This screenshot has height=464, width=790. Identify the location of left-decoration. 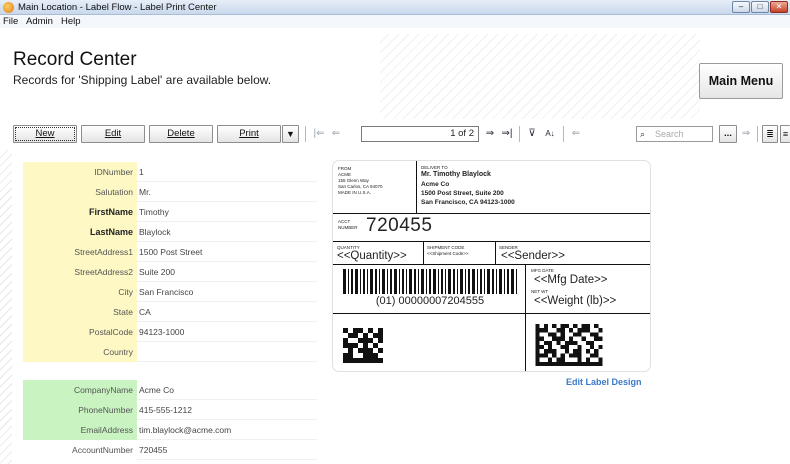
(6, 307).